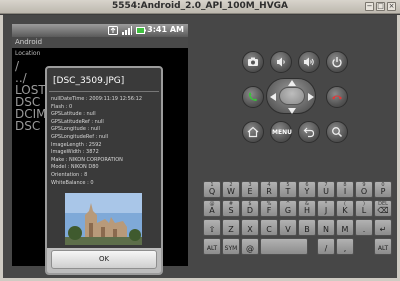  Describe the element at coordinates (292, 111) in the screenshot. I see `dpad-down-icon` at that location.